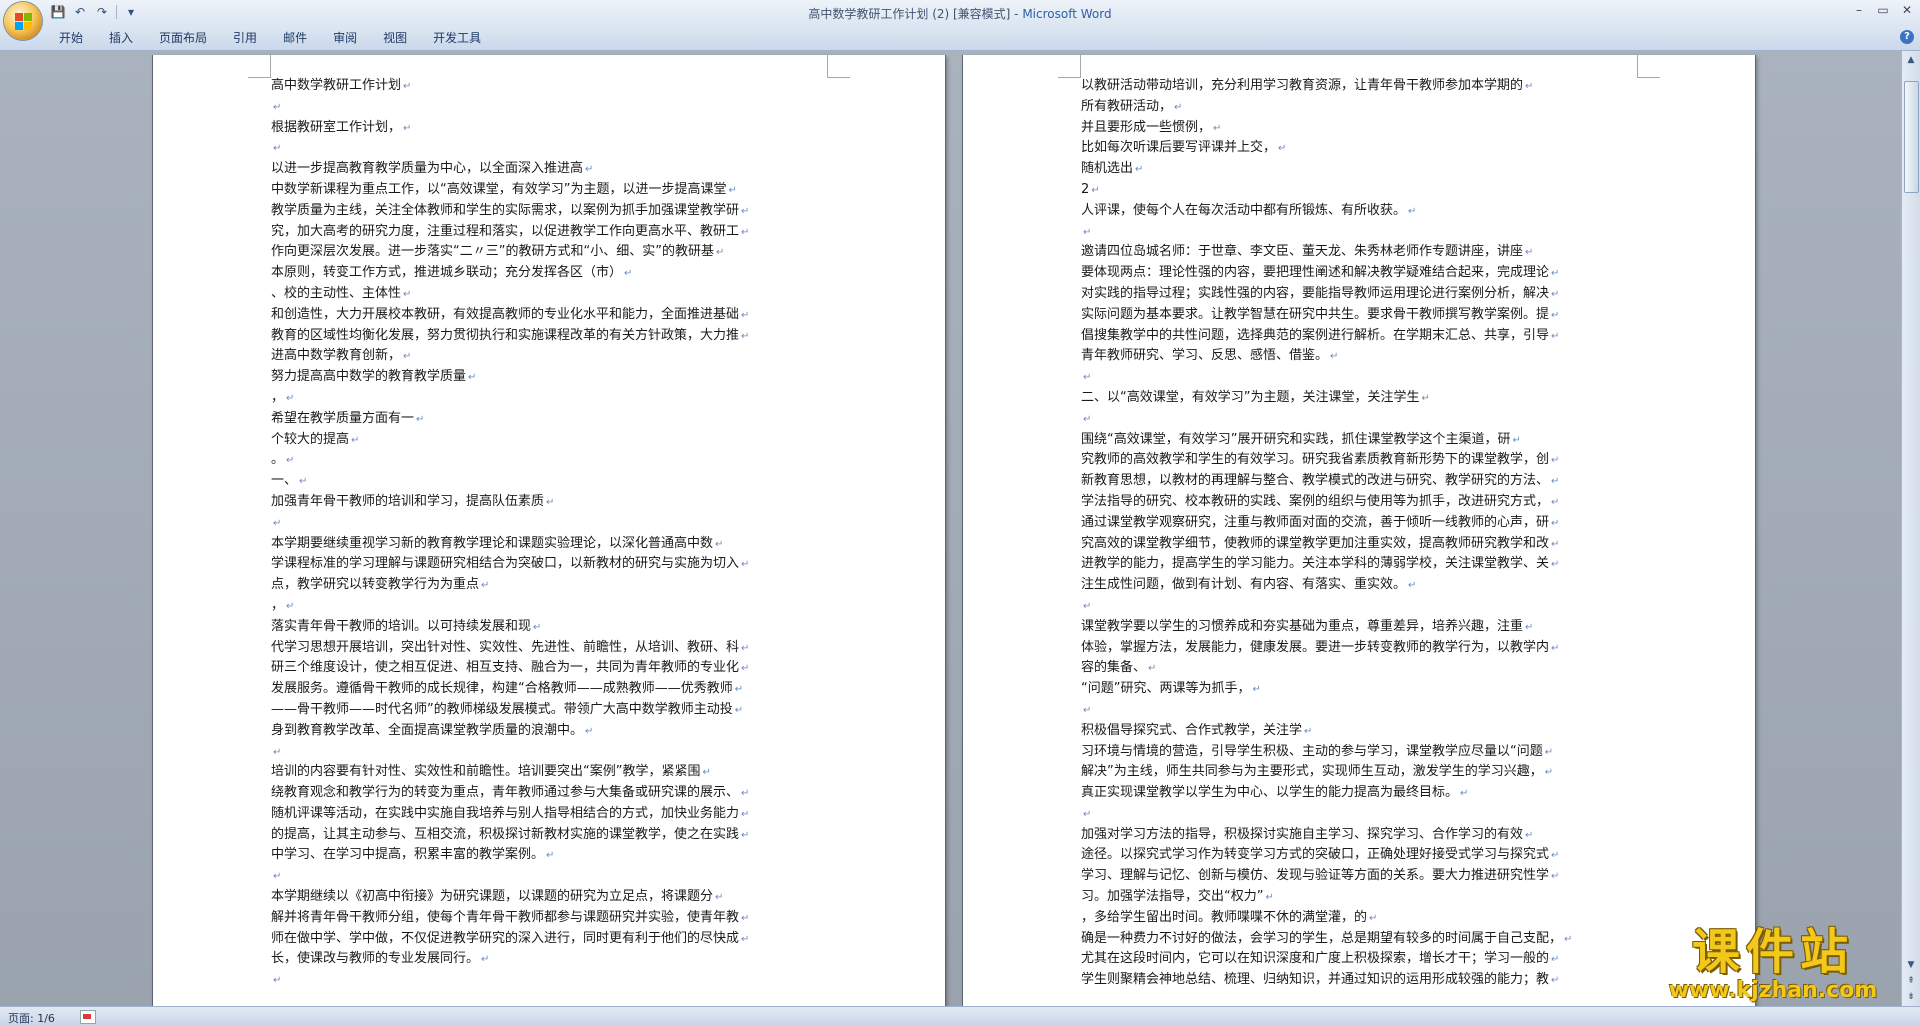 Image resolution: width=1920 pixels, height=1026 pixels. Describe the element at coordinates (528, 294) in the screenshot. I see `text-line: 、校的主动性、主体性` at that location.